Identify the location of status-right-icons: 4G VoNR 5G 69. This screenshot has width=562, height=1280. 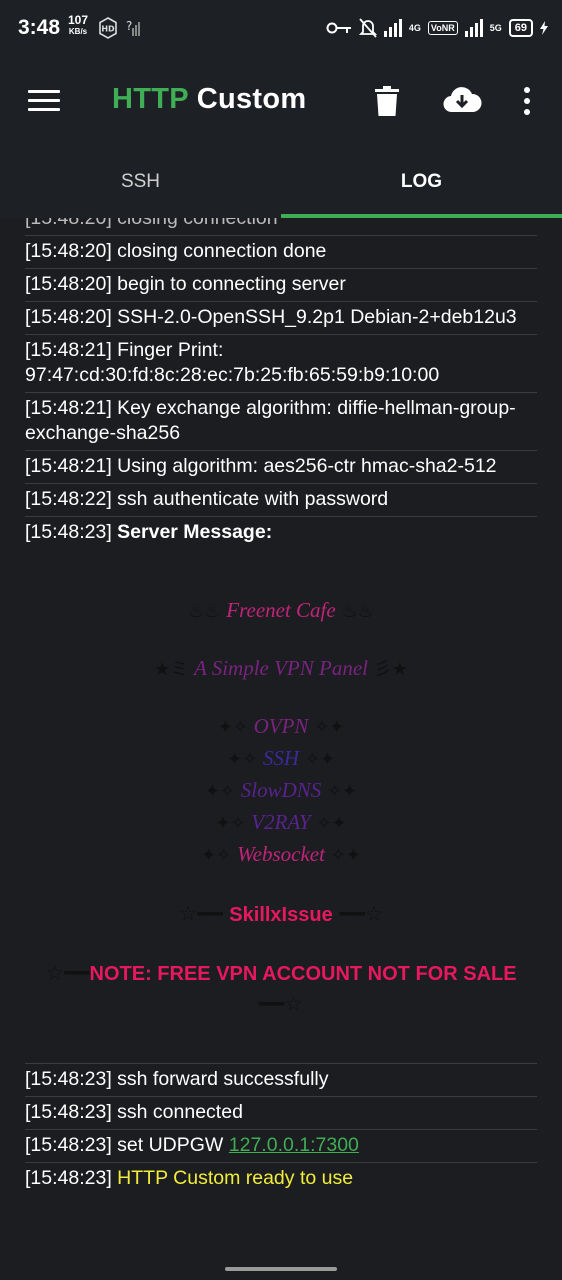
(437, 28).